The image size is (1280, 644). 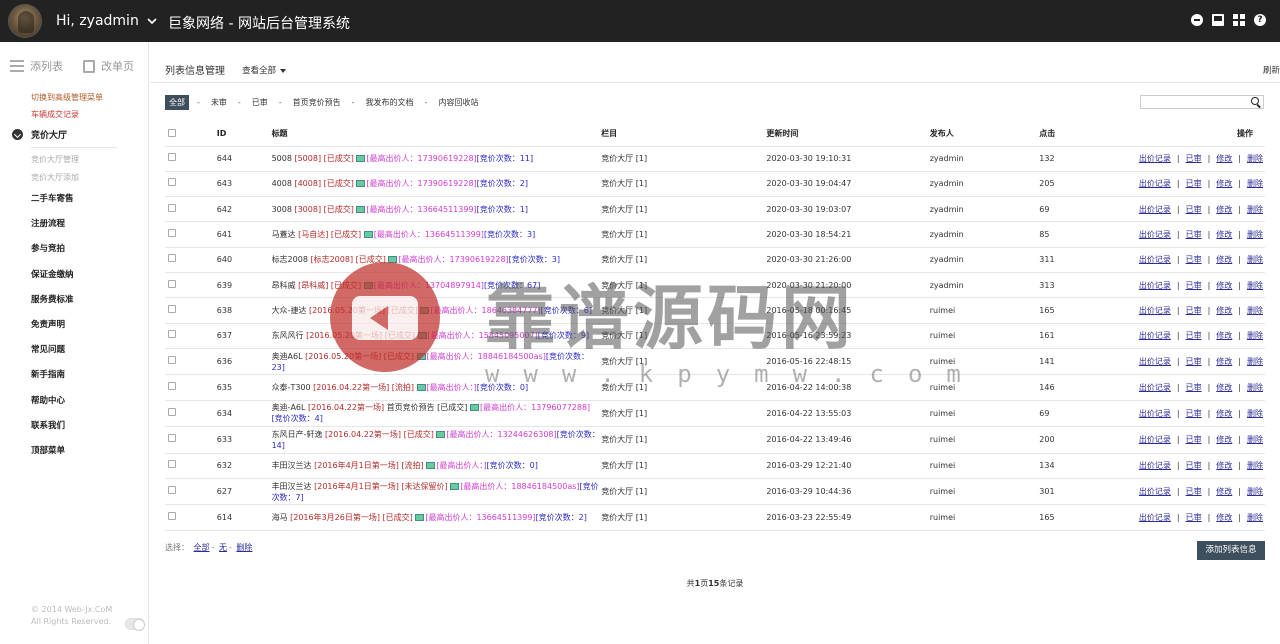 What do you see at coordinates (284, 234) in the screenshot?
I see `row-title-name: 马蓋达` at bounding box center [284, 234].